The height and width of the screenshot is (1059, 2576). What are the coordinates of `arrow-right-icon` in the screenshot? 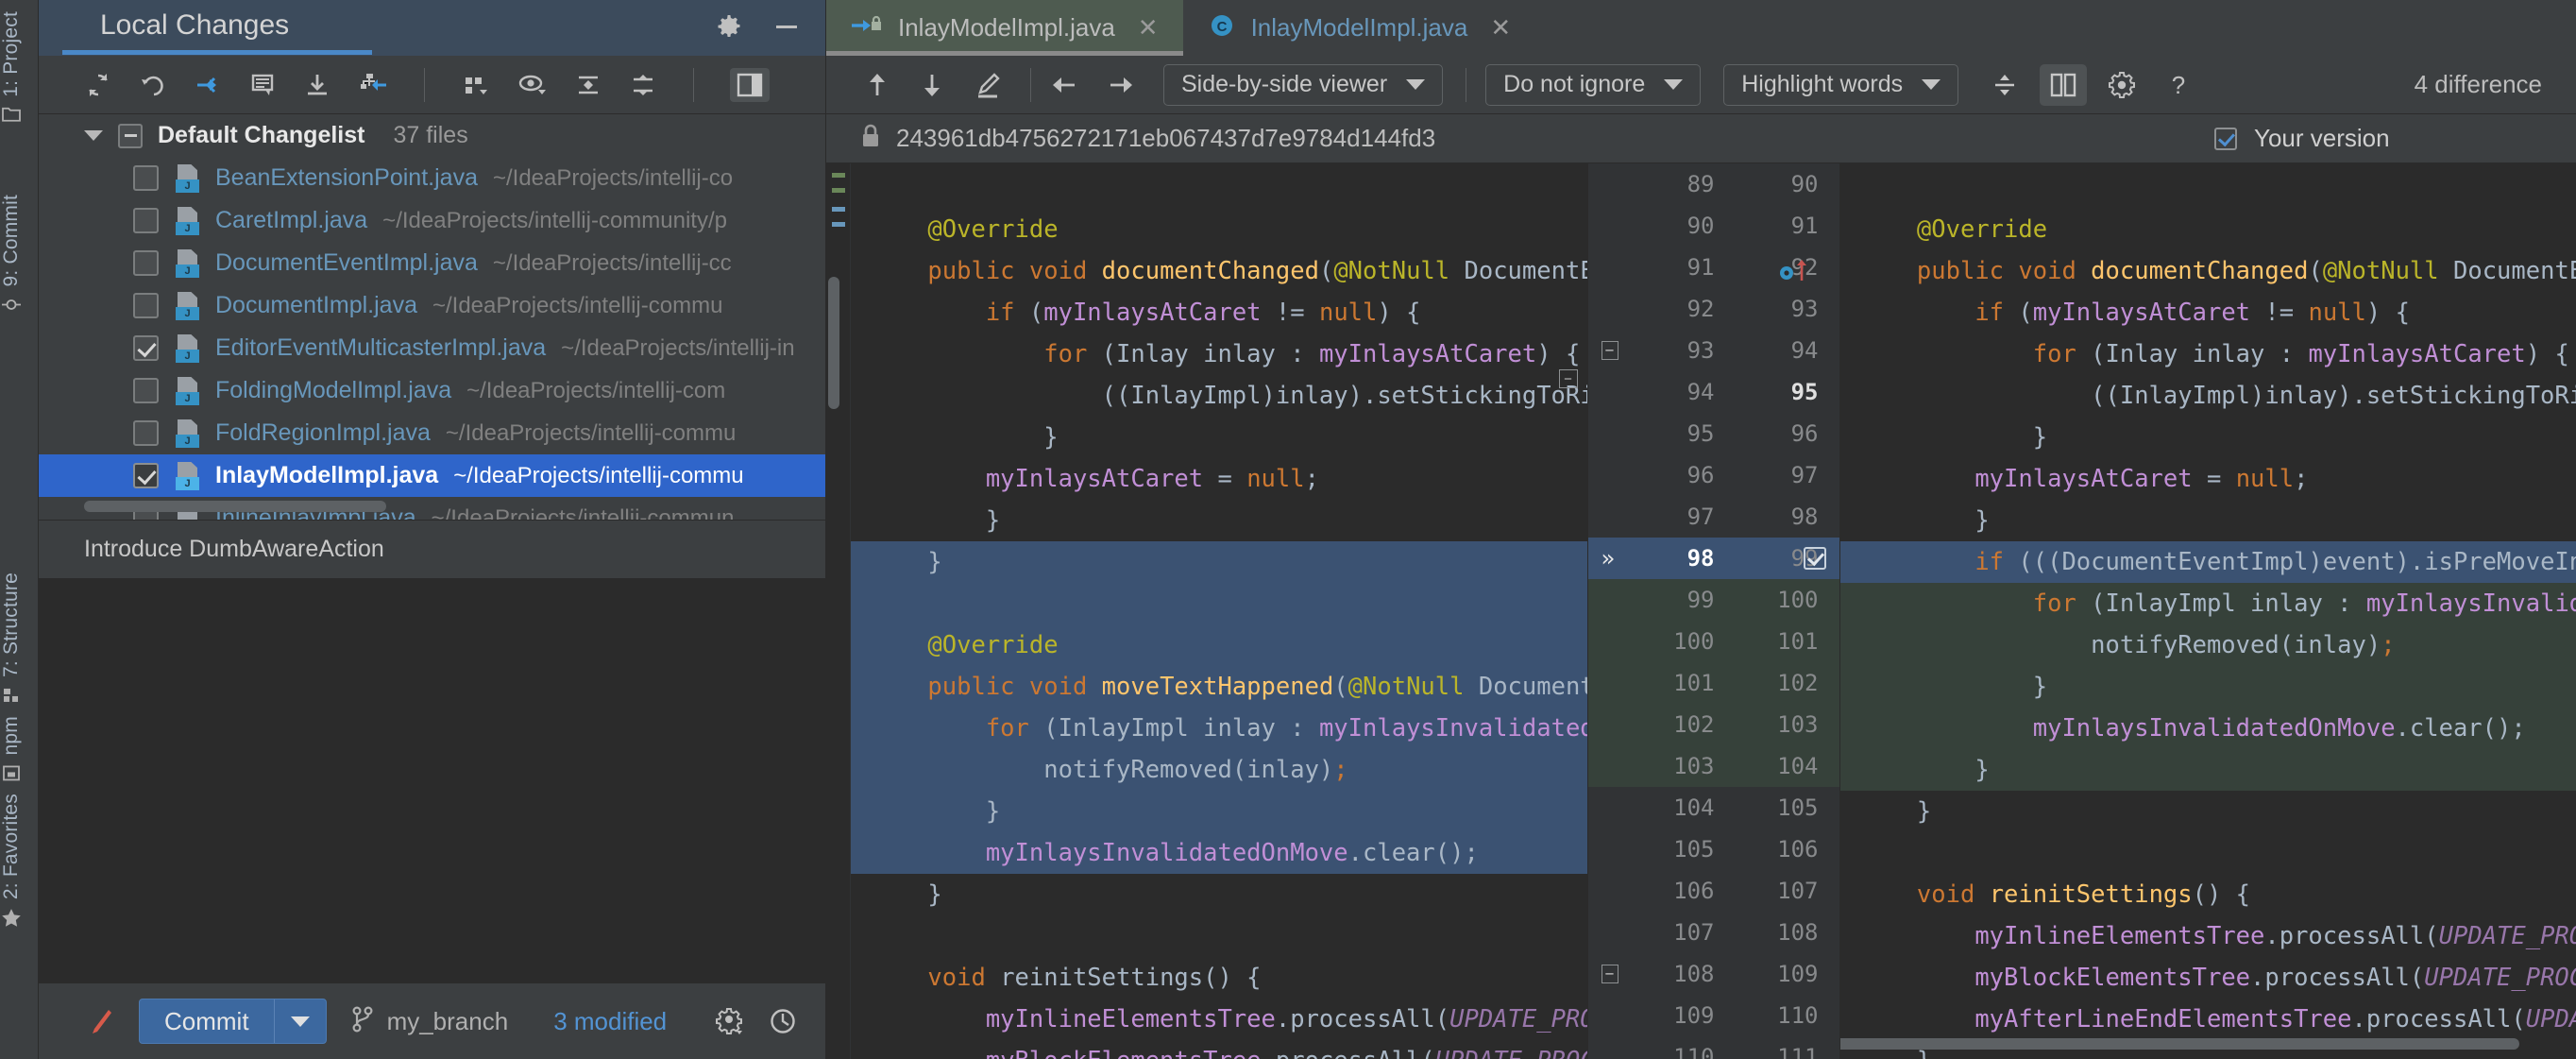 It's located at (1121, 85).